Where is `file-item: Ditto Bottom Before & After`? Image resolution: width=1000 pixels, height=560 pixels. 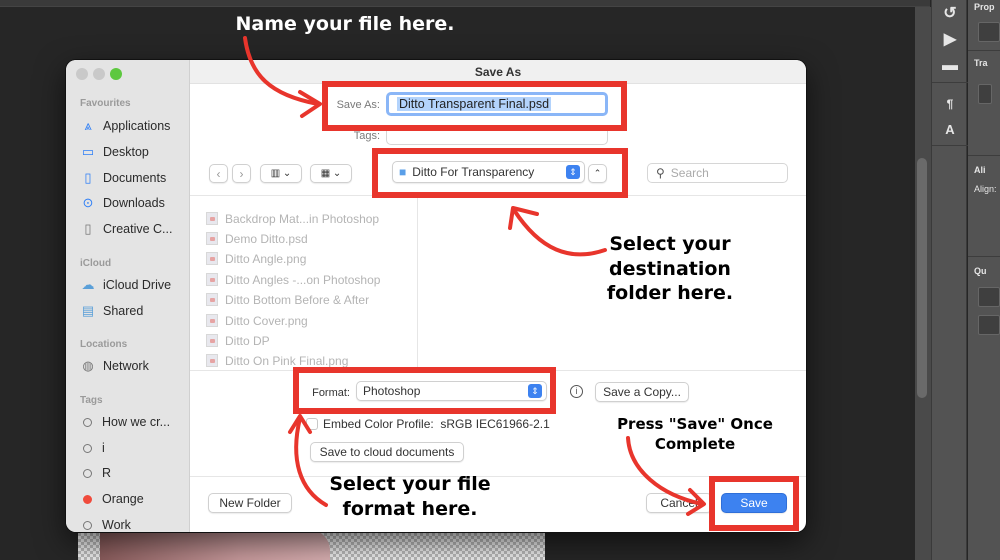
file-item: Ditto Bottom Before & After is located at coordinates (287, 299).